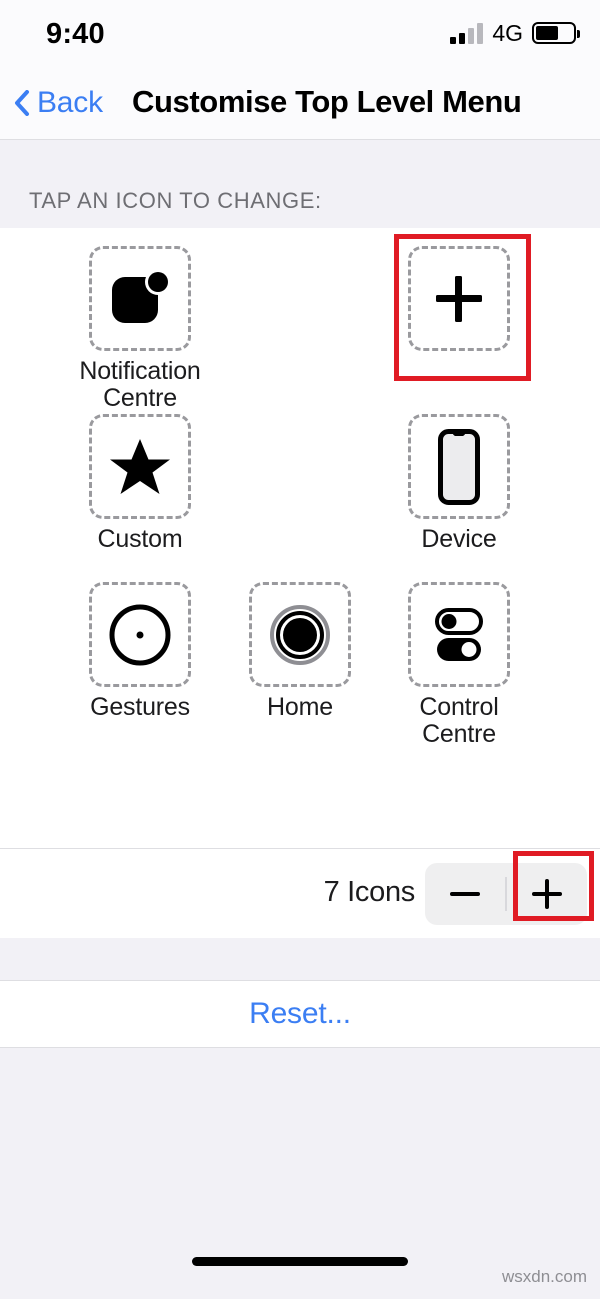 The image size is (600, 1299). I want to click on status-indicators: 4G, so click(515, 33).